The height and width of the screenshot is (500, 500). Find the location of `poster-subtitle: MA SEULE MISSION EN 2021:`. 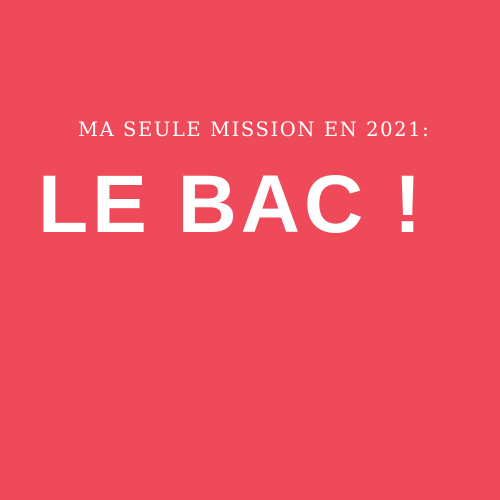

poster-subtitle: MA SEULE MISSION EN 2021: is located at coordinates (254, 129).